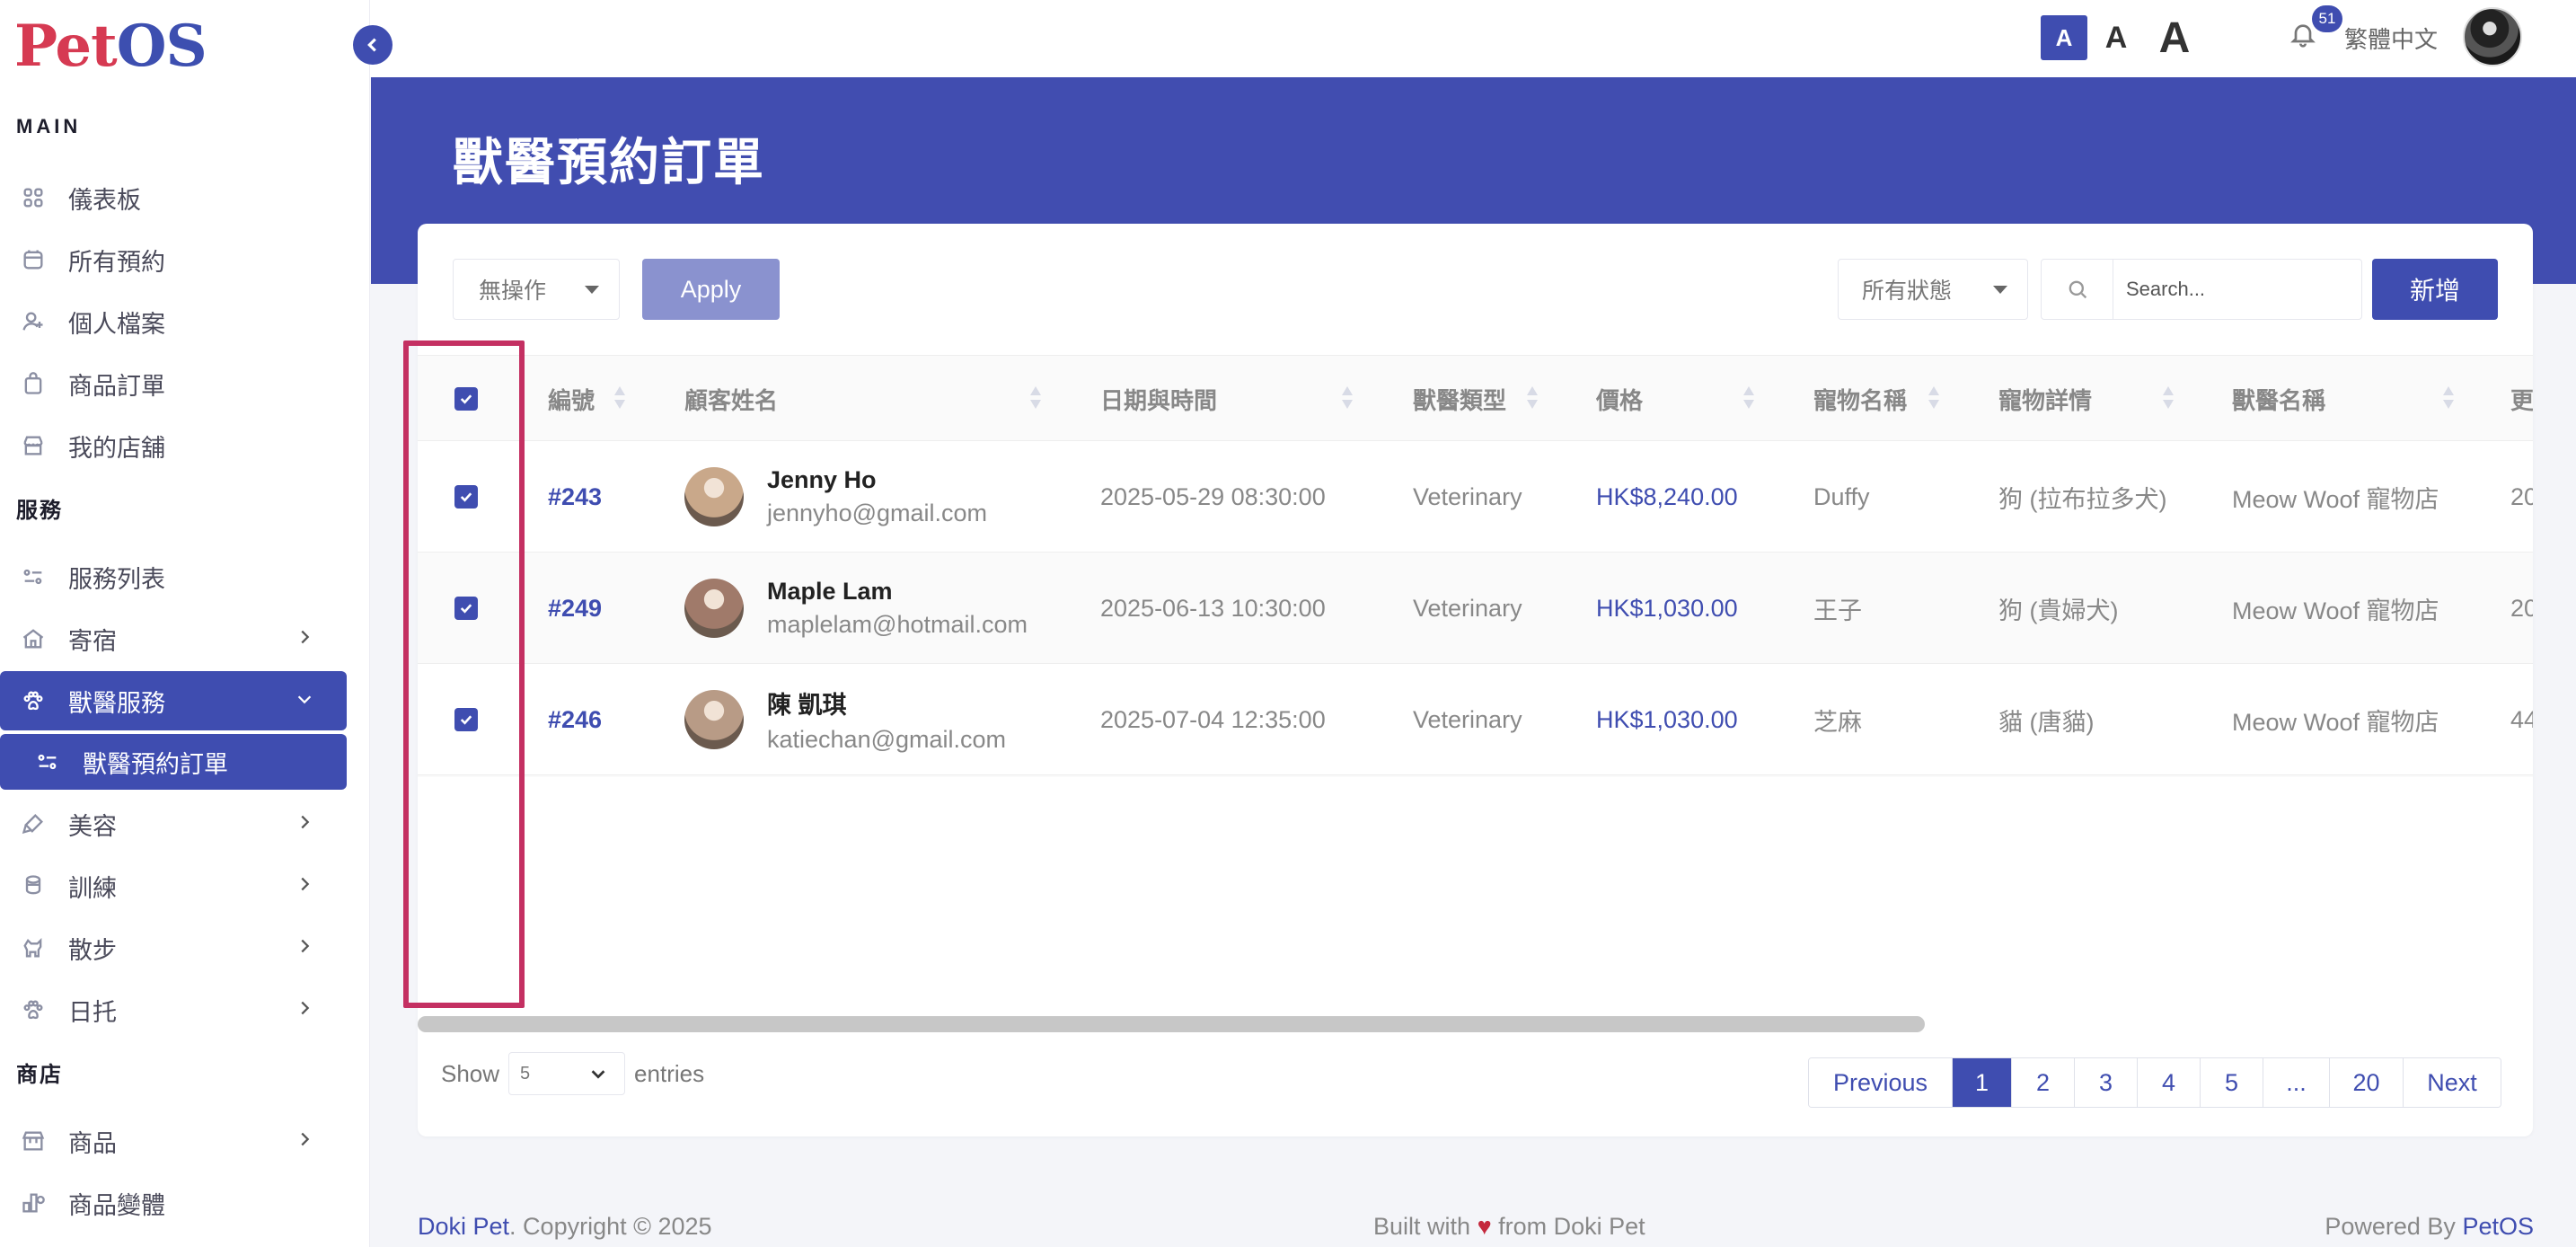 The height and width of the screenshot is (1247, 2576). What do you see at coordinates (2232, 1083) in the screenshot?
I see `page-button: 5` at bounding box center [2232, 1083].